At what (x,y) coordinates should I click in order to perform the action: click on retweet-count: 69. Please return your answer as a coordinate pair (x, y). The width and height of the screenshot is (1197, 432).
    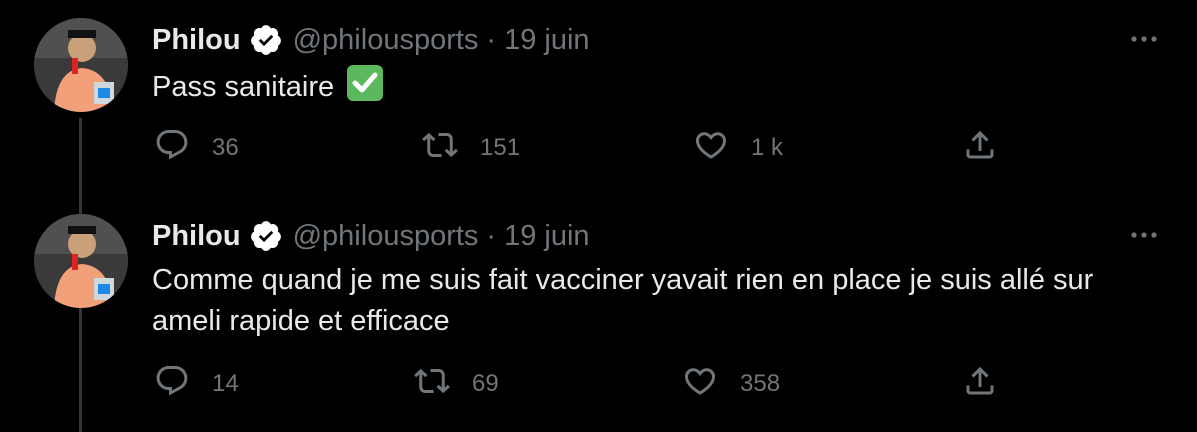
    Looking at the image, I should click on (485, 383).